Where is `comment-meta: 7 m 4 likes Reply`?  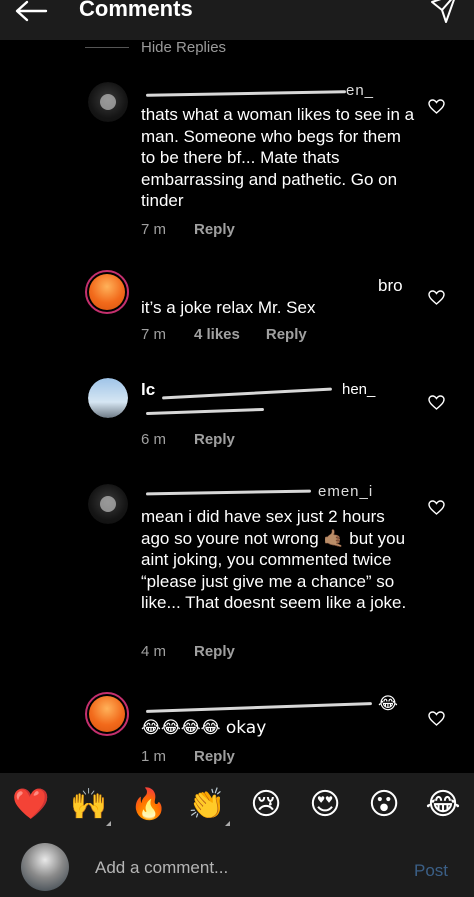
comment-meta: 7 m 4 likes Reply is located at coordinates (224, 334).